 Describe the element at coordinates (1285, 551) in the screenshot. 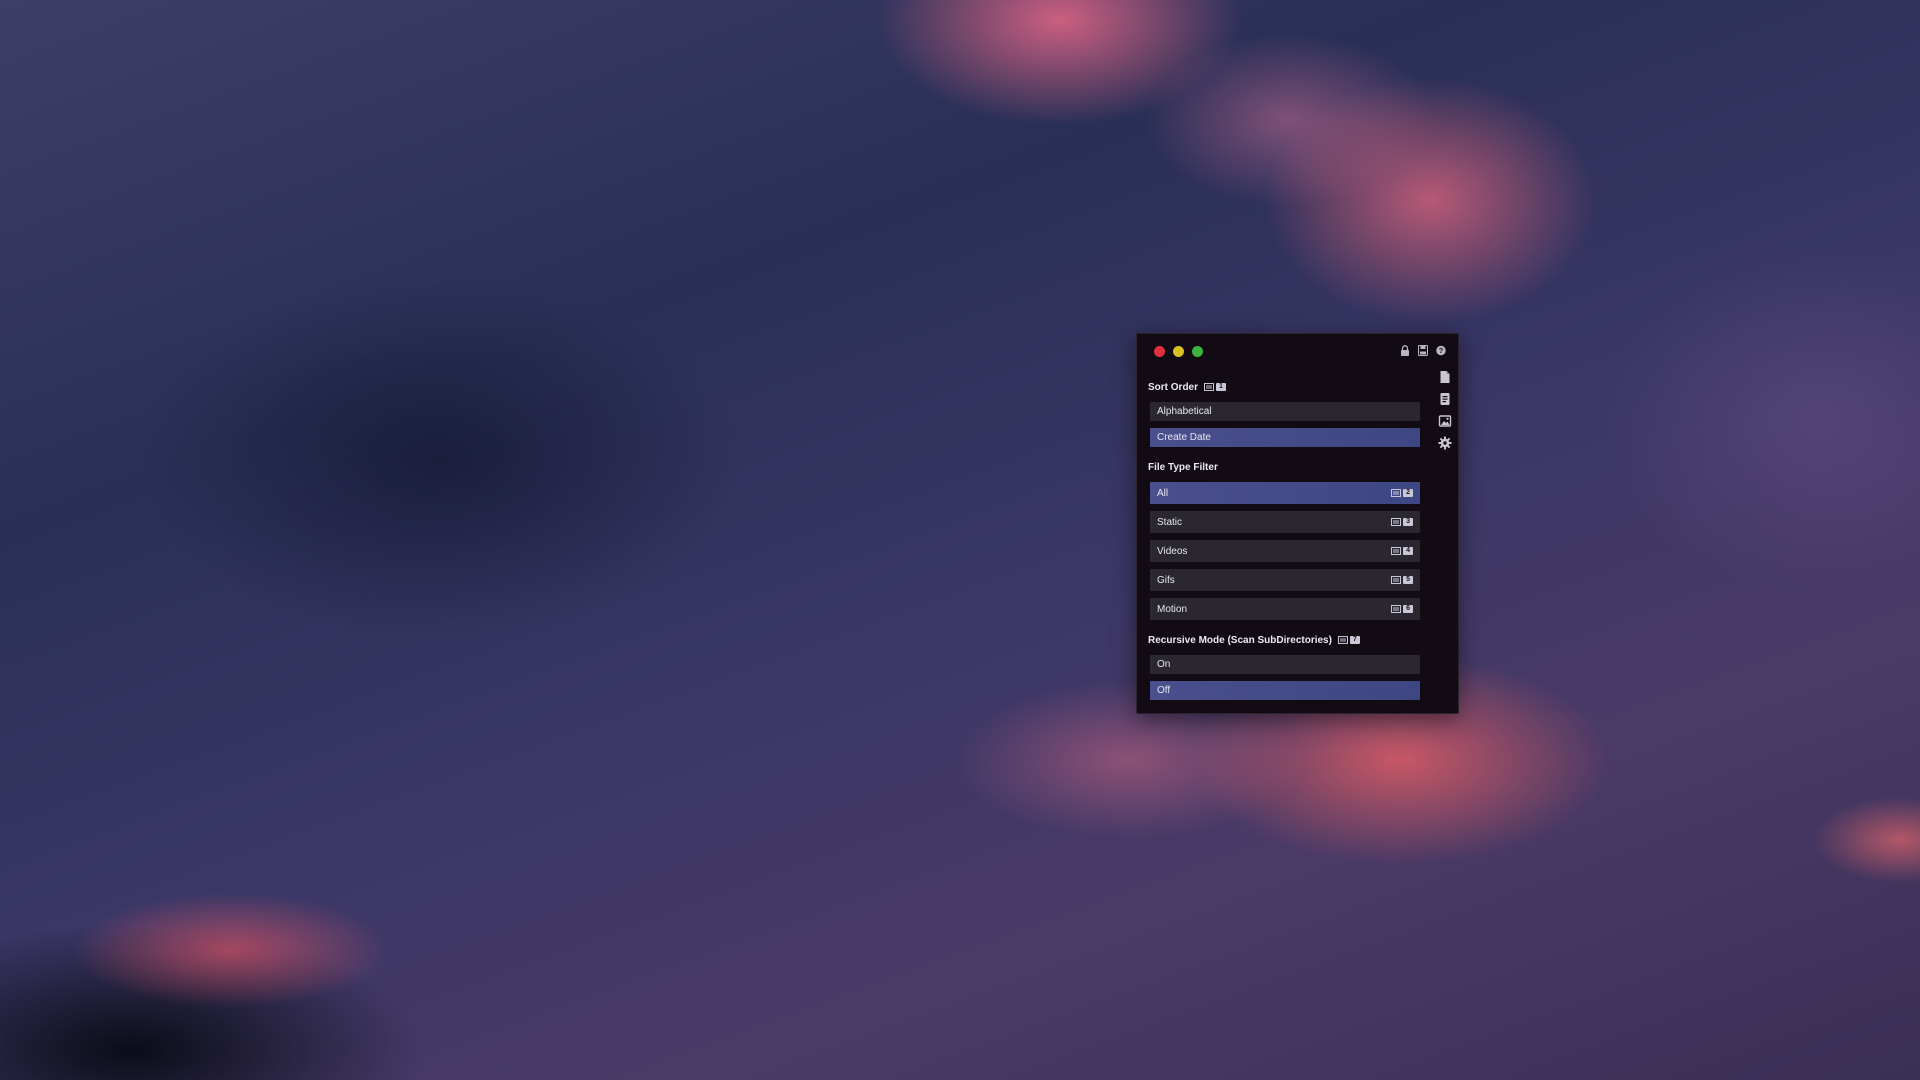

I see `filter-option-videos: Videos 4` at that location.